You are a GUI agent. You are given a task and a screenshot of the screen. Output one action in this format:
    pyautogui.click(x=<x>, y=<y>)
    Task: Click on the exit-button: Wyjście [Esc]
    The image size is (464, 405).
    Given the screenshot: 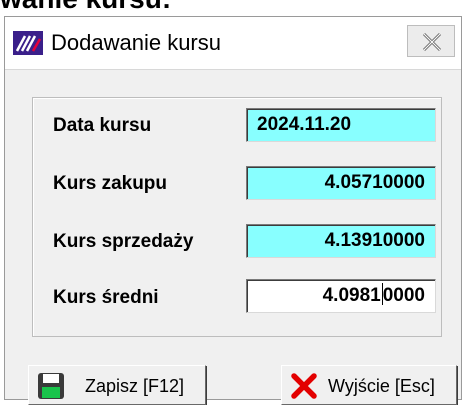 What is the action you would take?
    pyautogui.click(x=369, y=385)
    